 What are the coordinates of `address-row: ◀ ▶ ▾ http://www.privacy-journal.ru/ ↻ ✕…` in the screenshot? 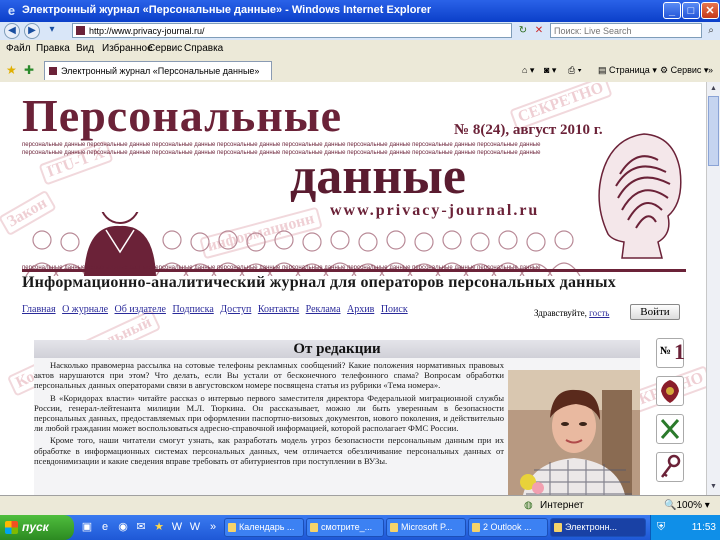 It's located at (360, 31).